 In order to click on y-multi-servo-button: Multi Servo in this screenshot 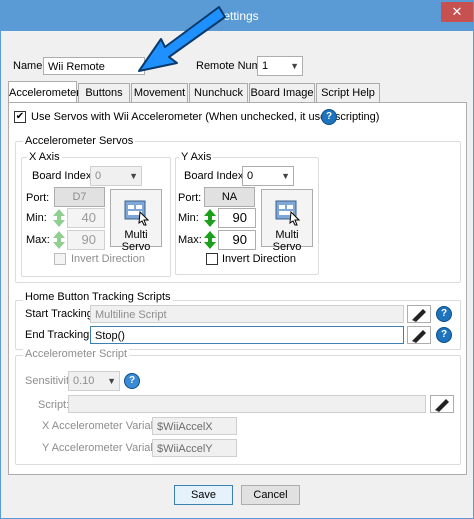, I will do `click(287, 221)`.